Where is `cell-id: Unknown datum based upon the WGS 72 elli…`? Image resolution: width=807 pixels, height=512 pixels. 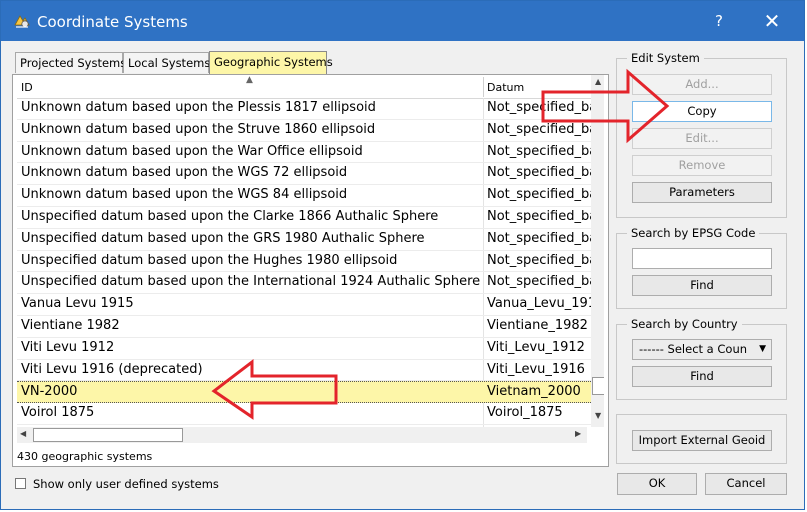 cell-id: Unknown datum based upon the WGS 72 elli… is located at coordinates (184, 173).